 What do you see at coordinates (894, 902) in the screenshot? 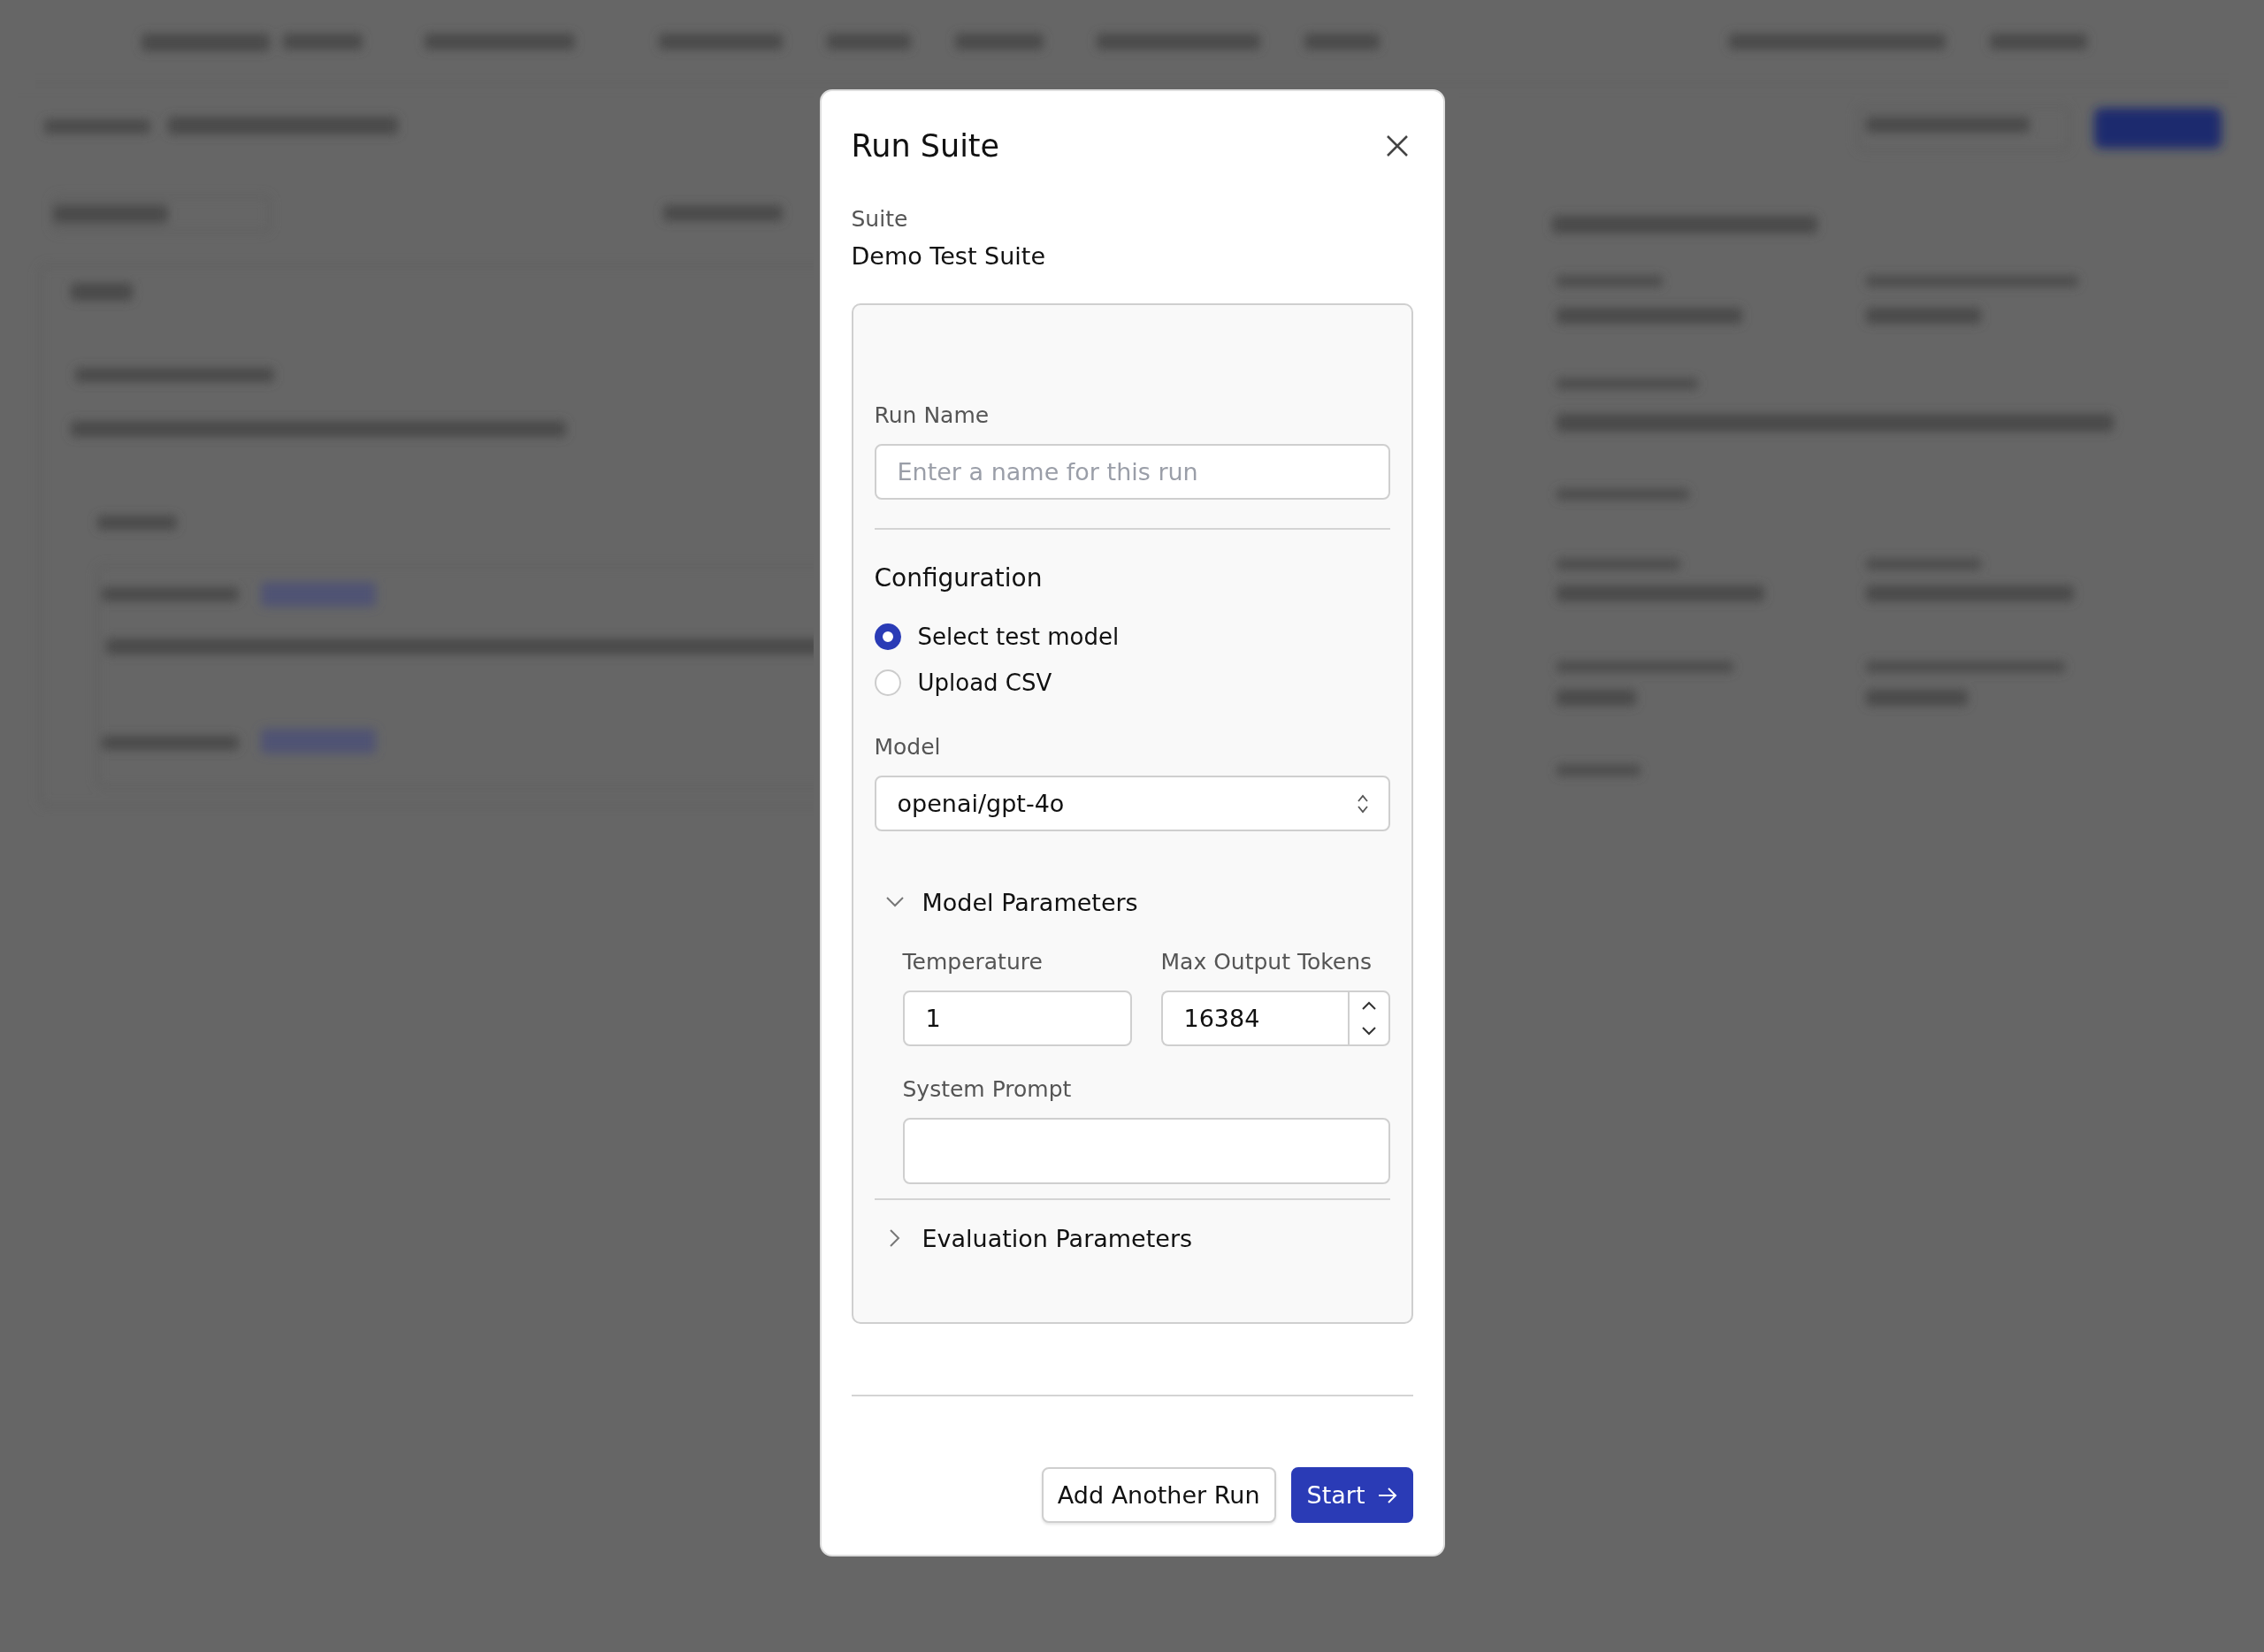
I see `chevron-down-icon` at bounding box center [894, 902].